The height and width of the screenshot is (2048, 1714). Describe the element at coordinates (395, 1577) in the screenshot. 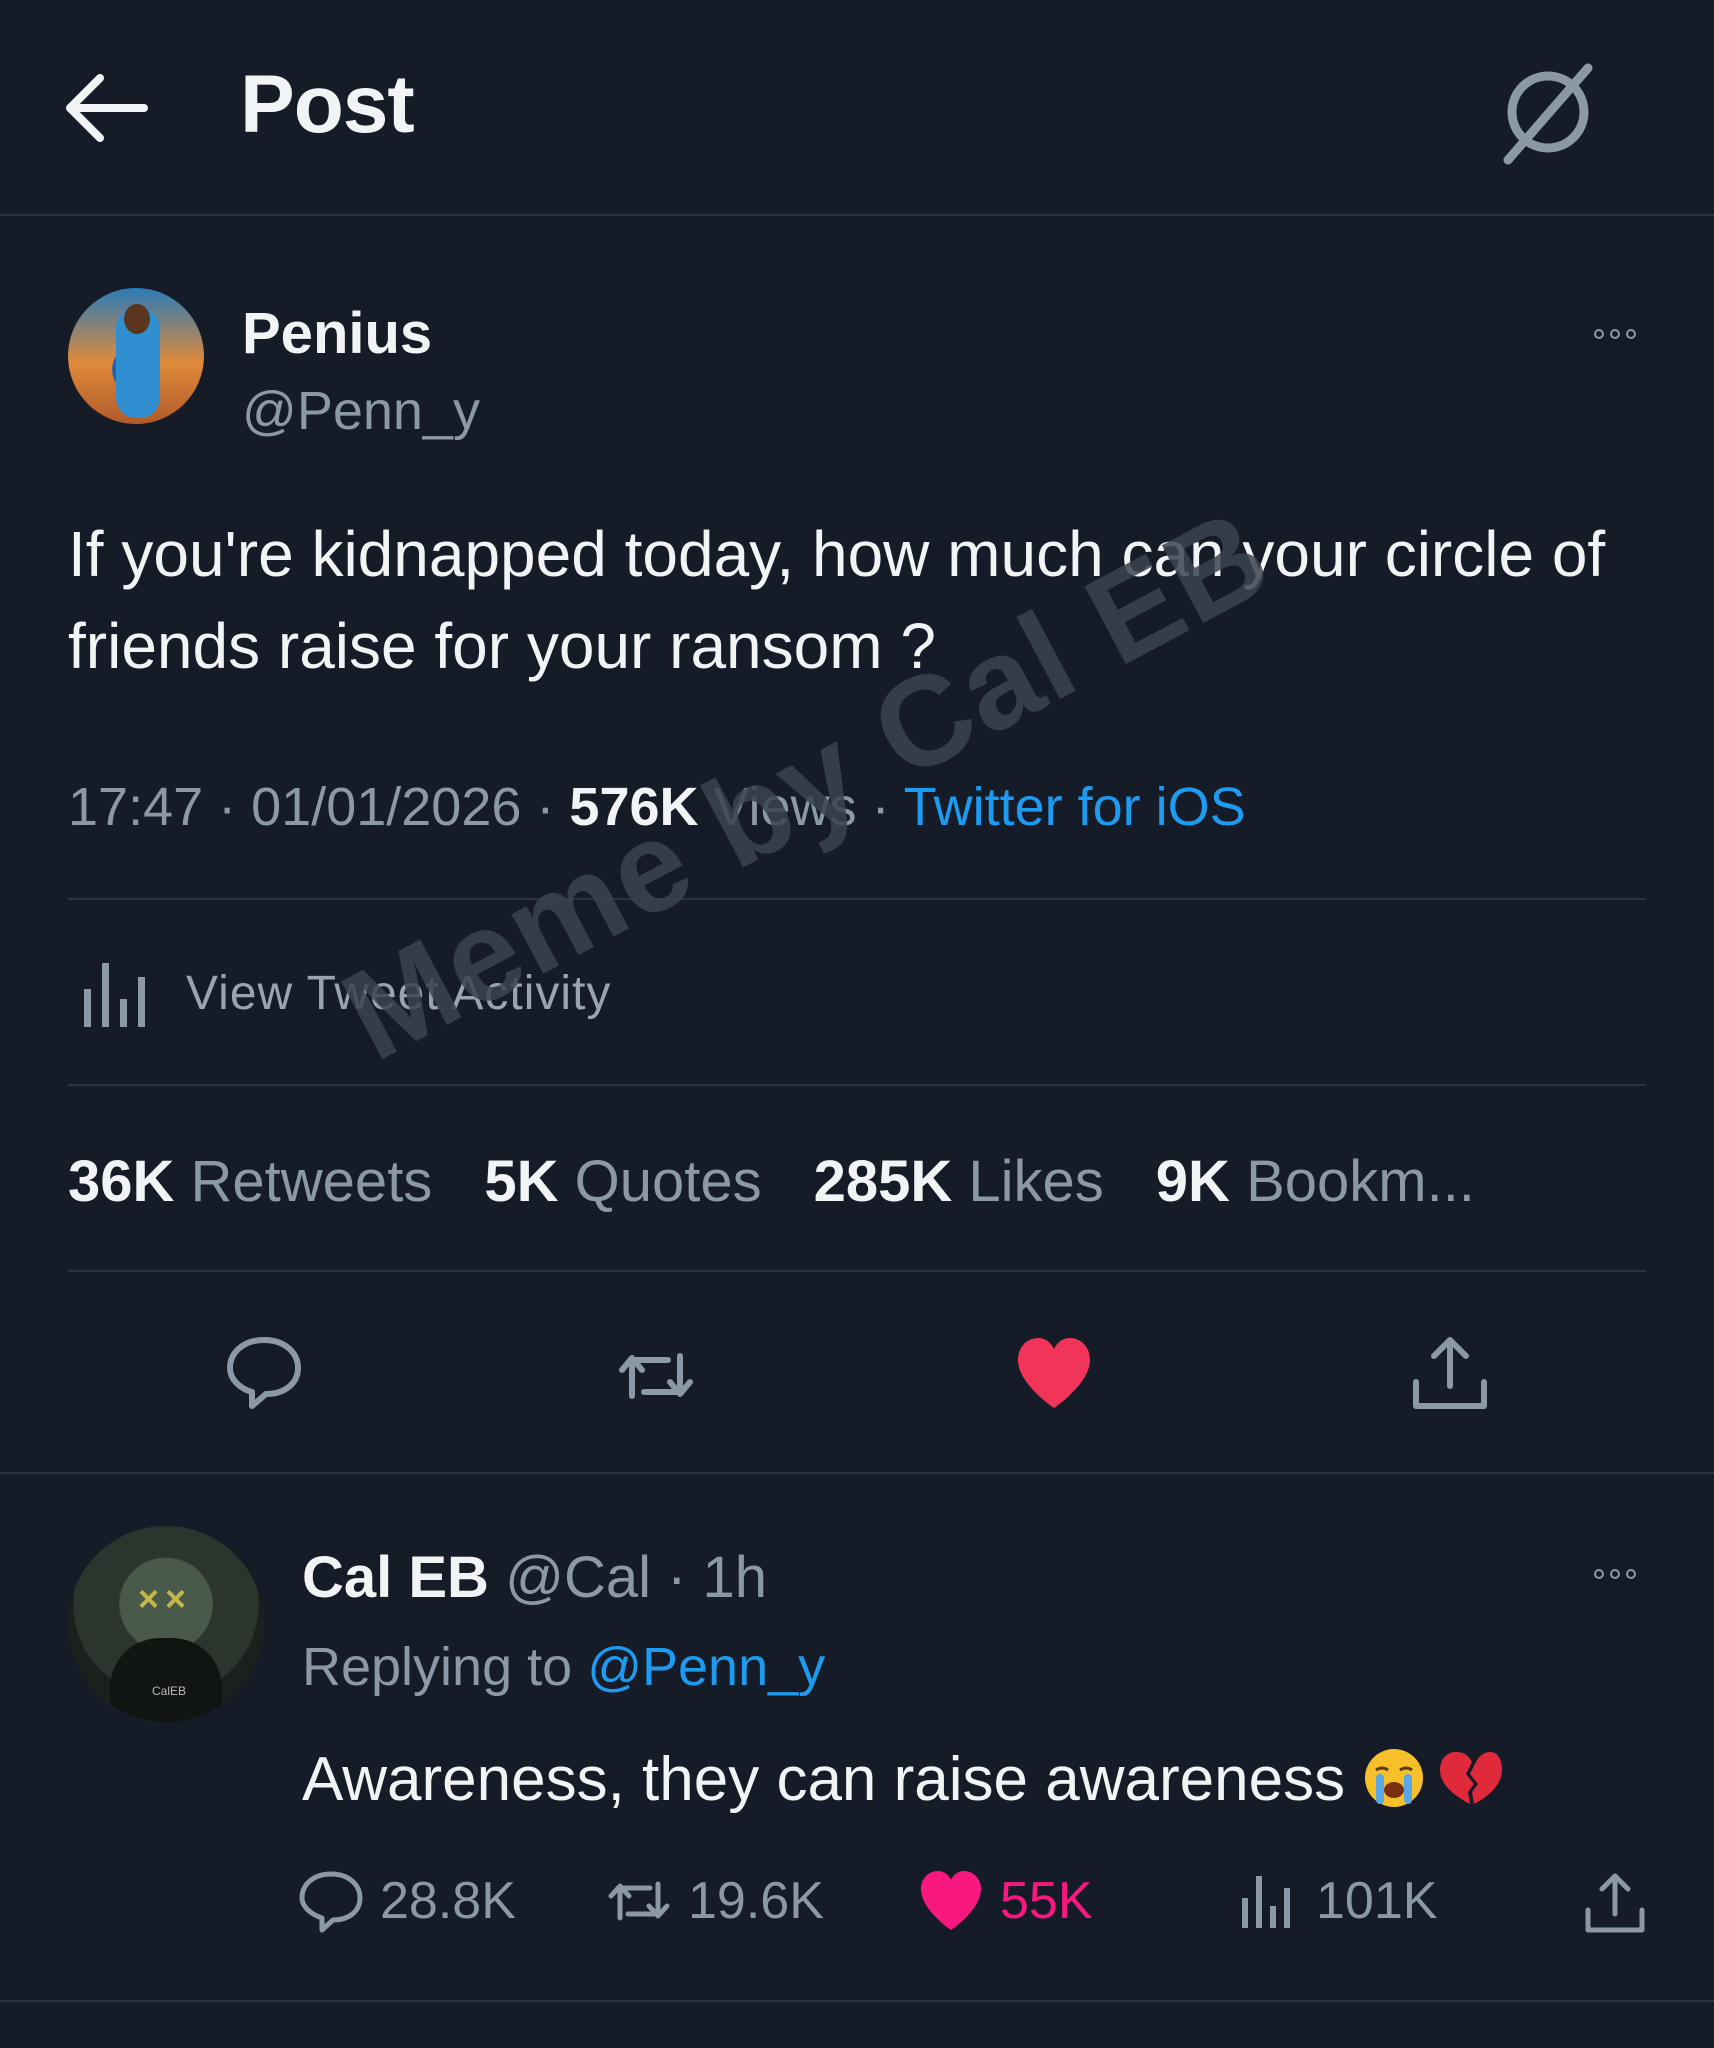

I see `reply-author-name: Cal EB` at that location.